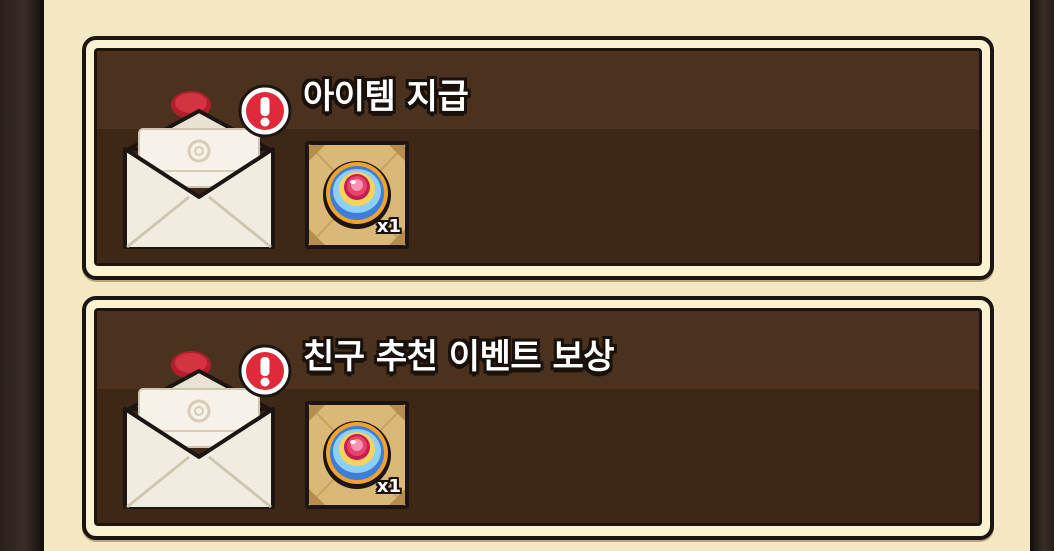 This screenshot has height=551, width=1054. I want to click on mail-title: 아이템 지급, so click(386, 97).